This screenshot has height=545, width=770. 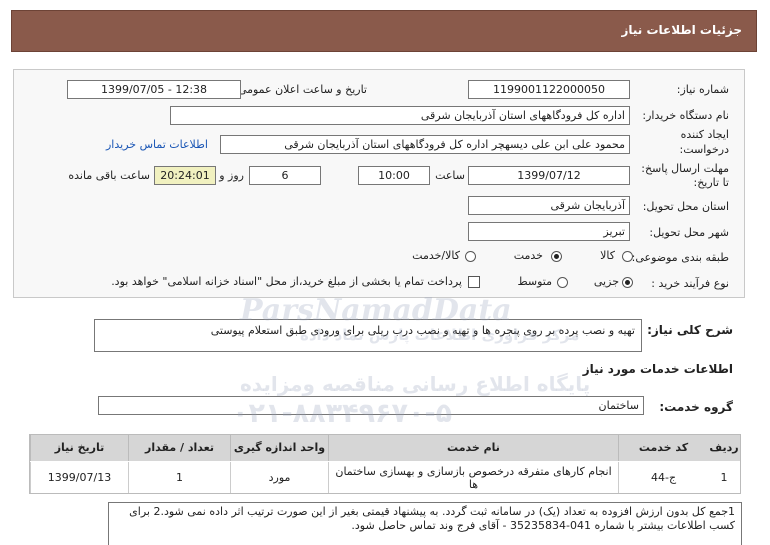 What do you see at coordinates (663, 448) in the screenshot?
I see `column-header-code: کد خدمت` at bounding box center [663, 448].